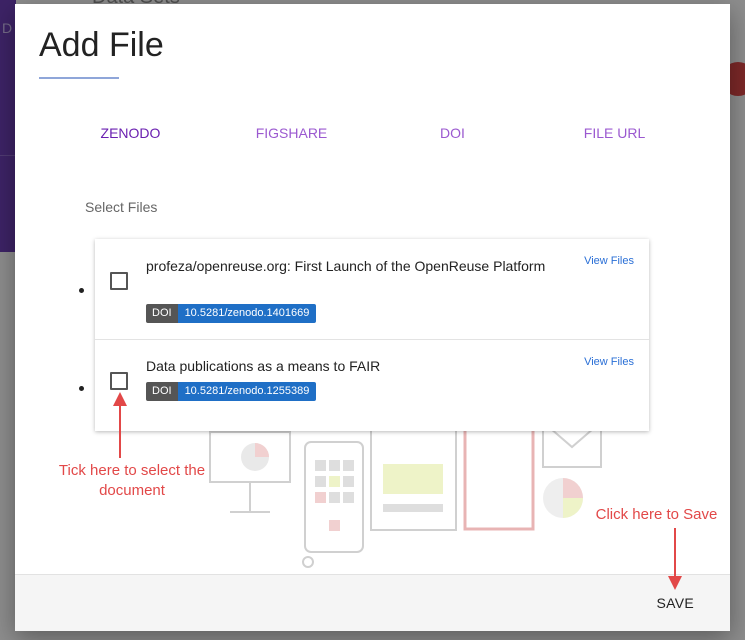  Describe the element at coordinates (132, 480) in the screenshot. I see `tick-hint-annotation: Tick here to select the document` at that location.